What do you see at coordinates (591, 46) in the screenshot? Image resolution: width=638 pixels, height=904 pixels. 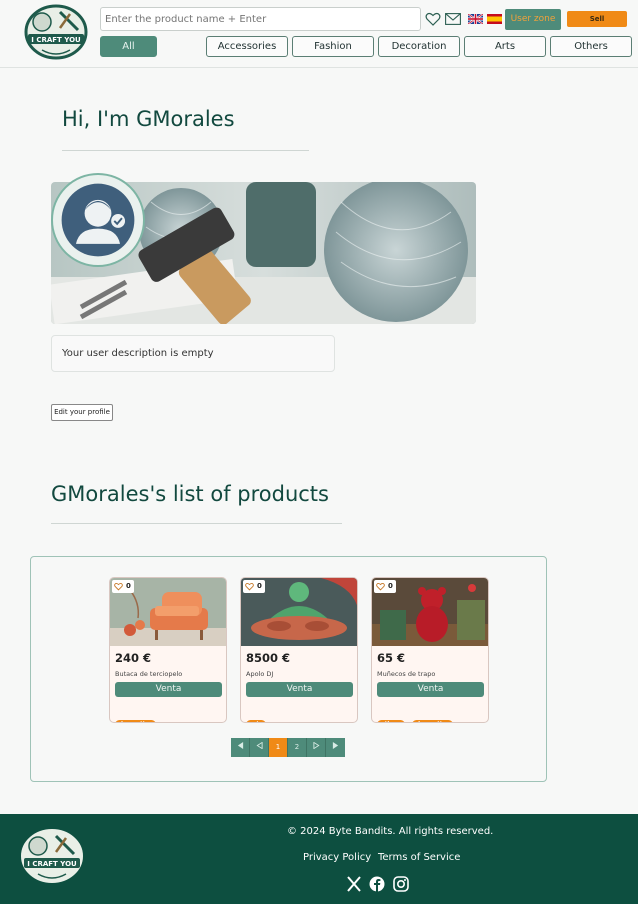 I see `category-others: Others` at bounding box center [591, 46].